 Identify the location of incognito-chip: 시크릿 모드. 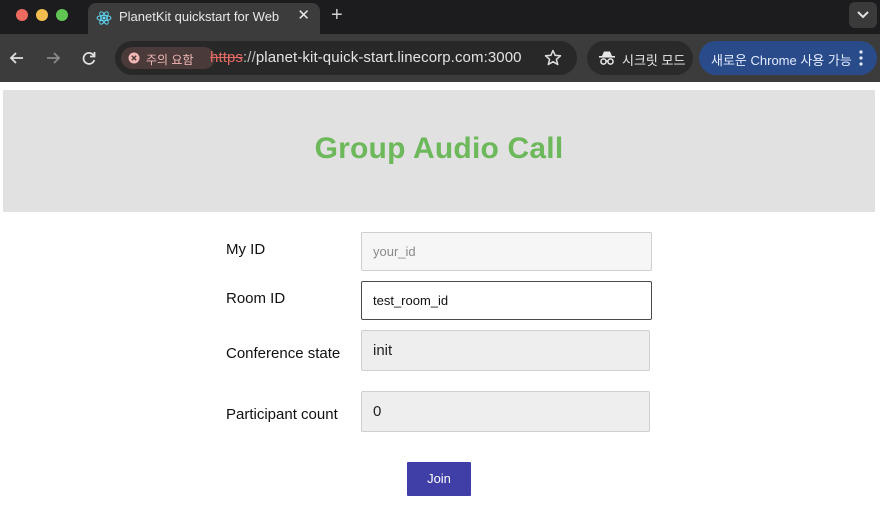
(640, 58).